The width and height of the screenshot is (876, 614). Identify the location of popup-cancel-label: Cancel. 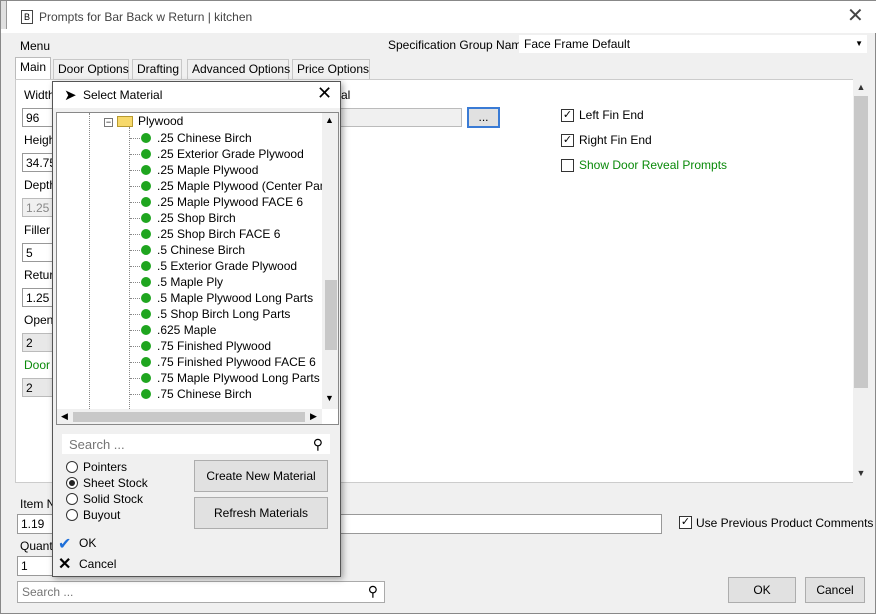
(97, 564).